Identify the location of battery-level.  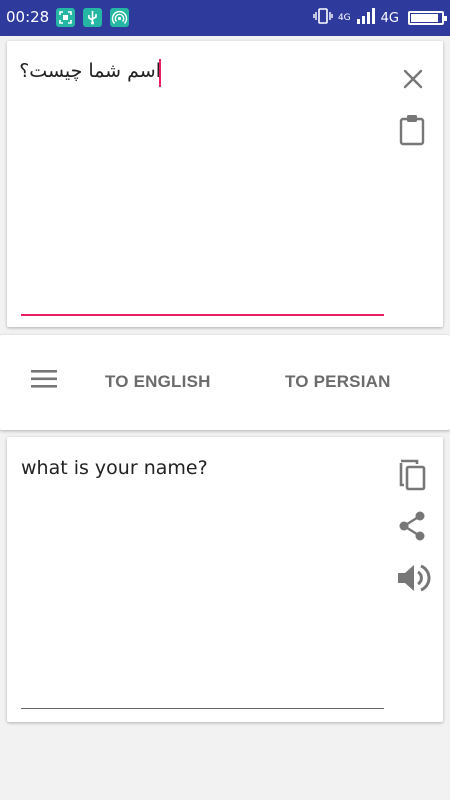
(424, 18).